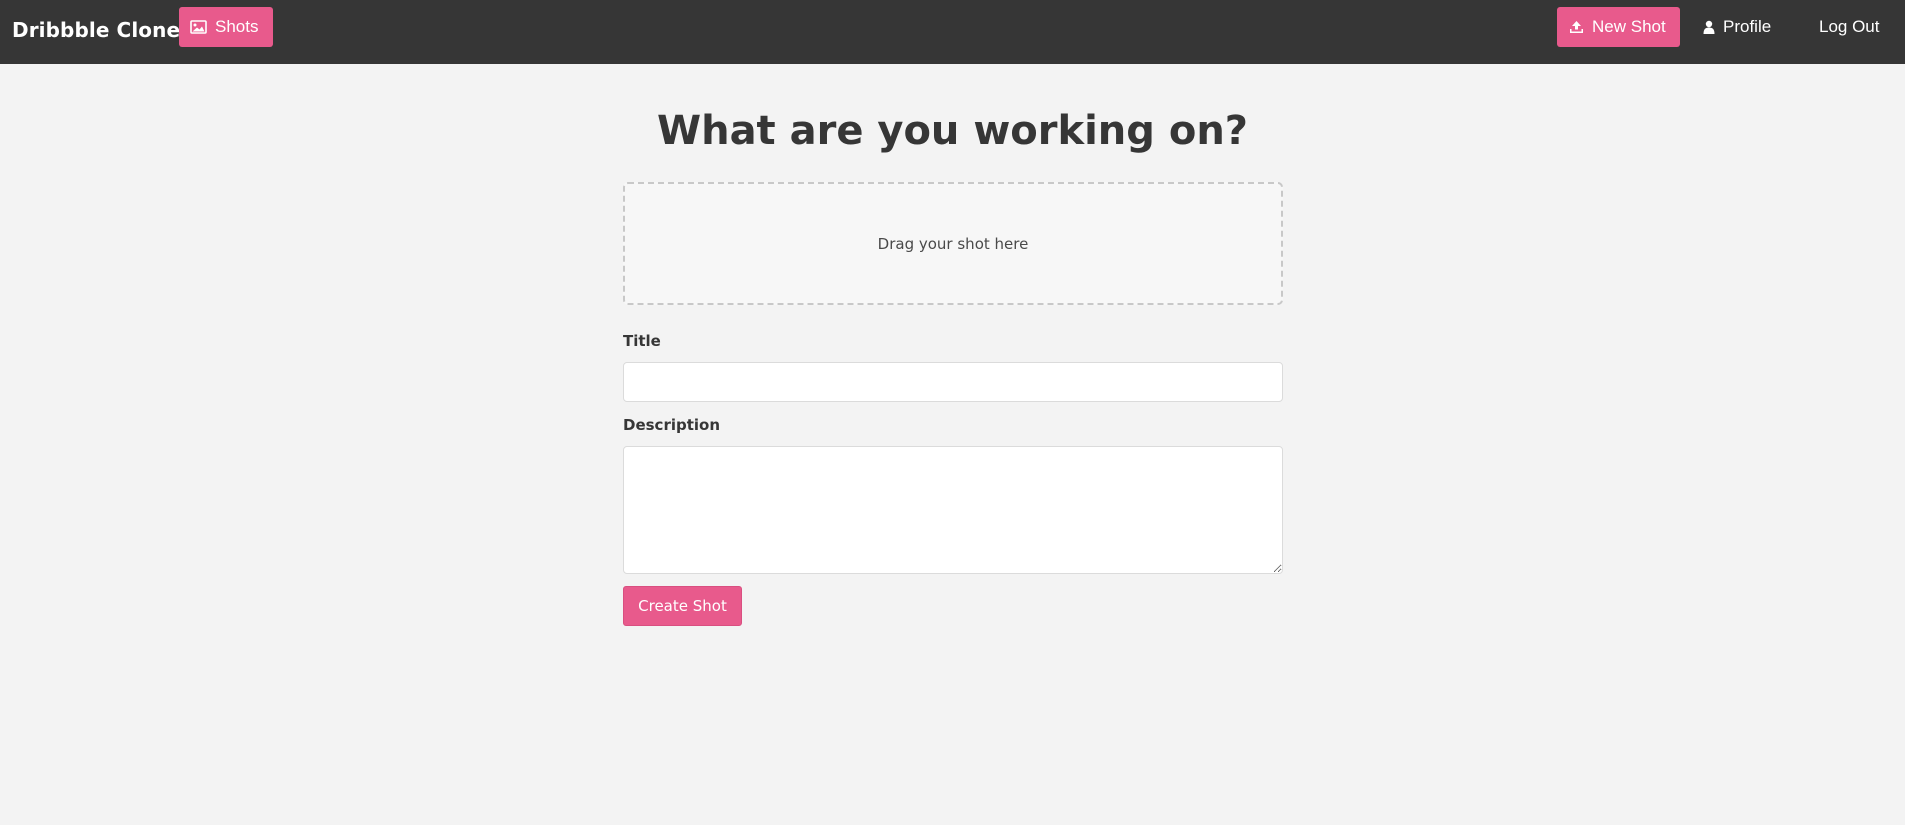 This screenshot has height=825, width=1905. I want to click on title-input, so click(953, 382).